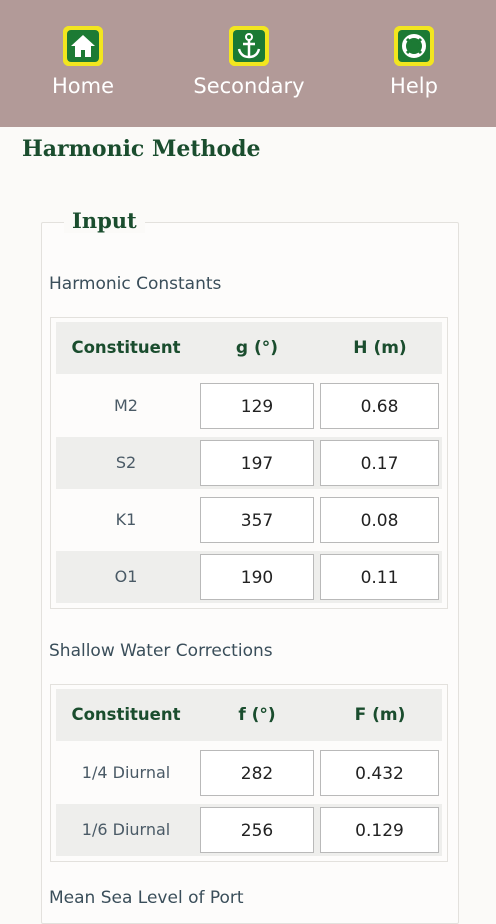 This screenshot has height=924, width=496. I want to click on constituent-label: O1, so click(126, 576).